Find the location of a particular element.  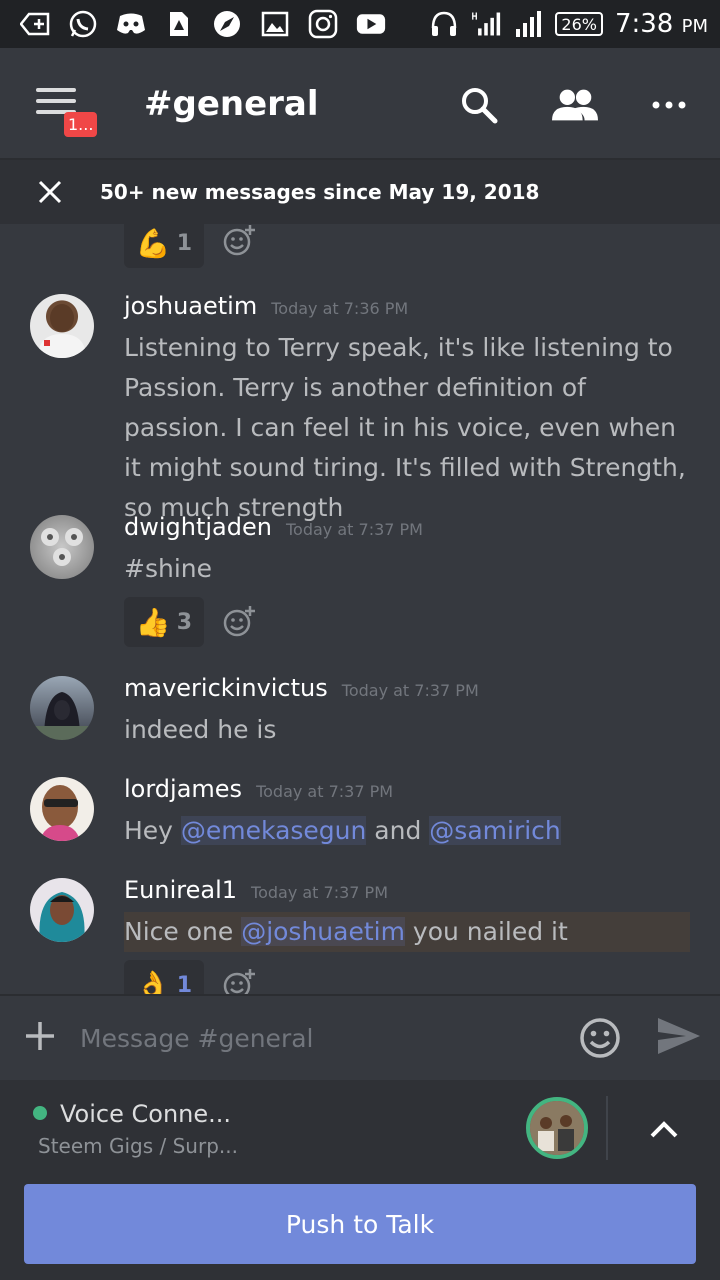

compass-icon is located at coordinates (227, 24).